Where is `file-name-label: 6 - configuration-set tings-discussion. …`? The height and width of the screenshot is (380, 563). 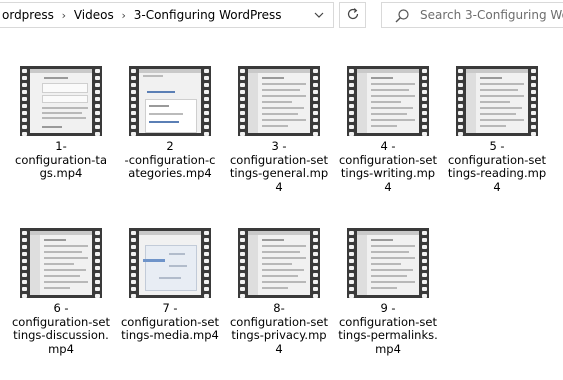
file-name-label: 6 - configuration-set tings-discussion. … is located at coordinates (60, 328).